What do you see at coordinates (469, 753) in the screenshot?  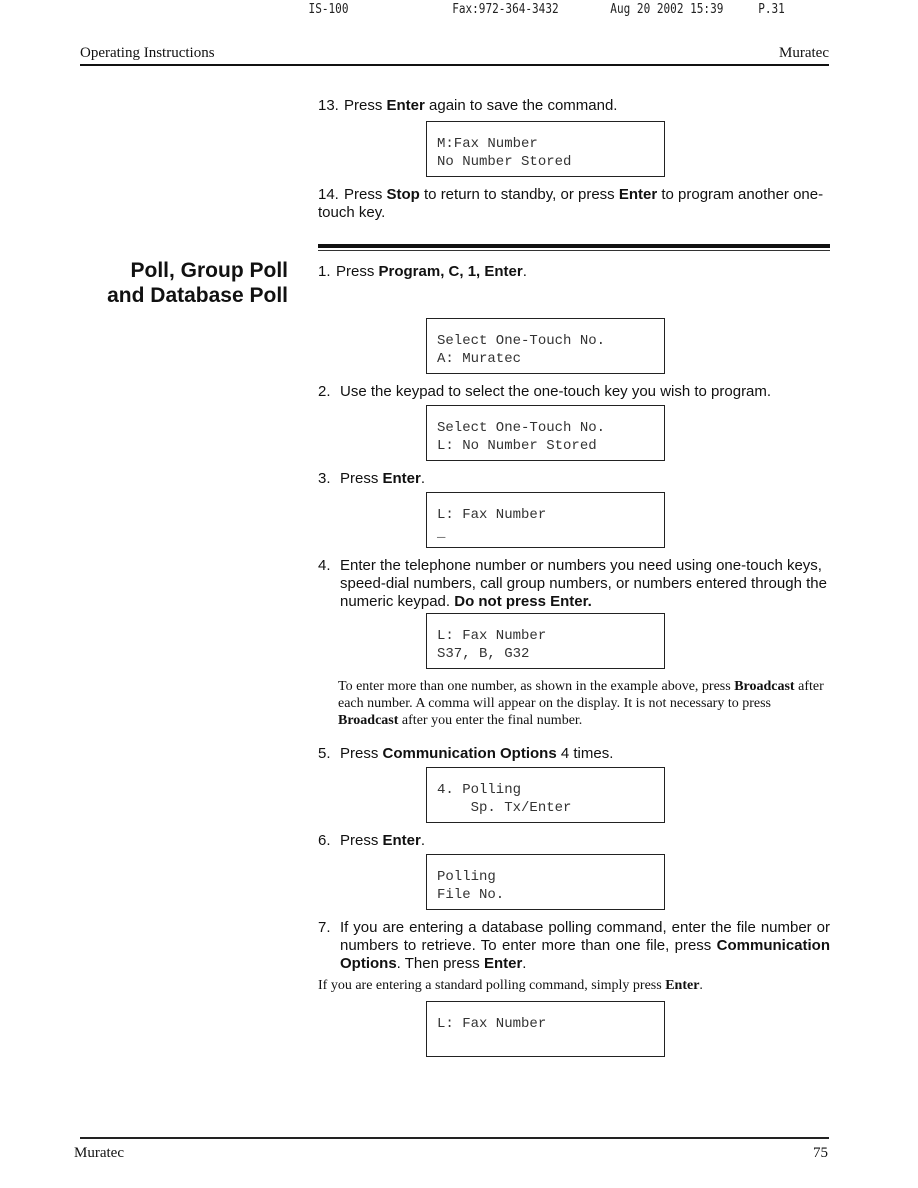 I see `emphasized-key-name: Communication Options` at bounding box center [469, 753].